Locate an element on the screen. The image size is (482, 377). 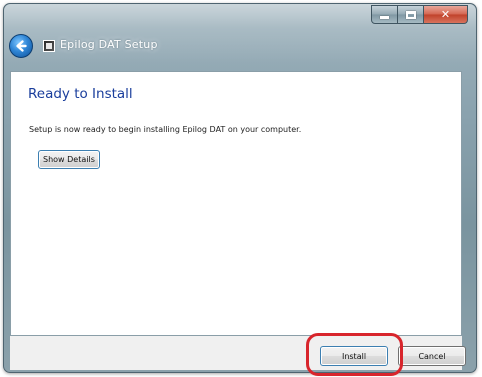
footer-bar is located at coordinates (236, 353).